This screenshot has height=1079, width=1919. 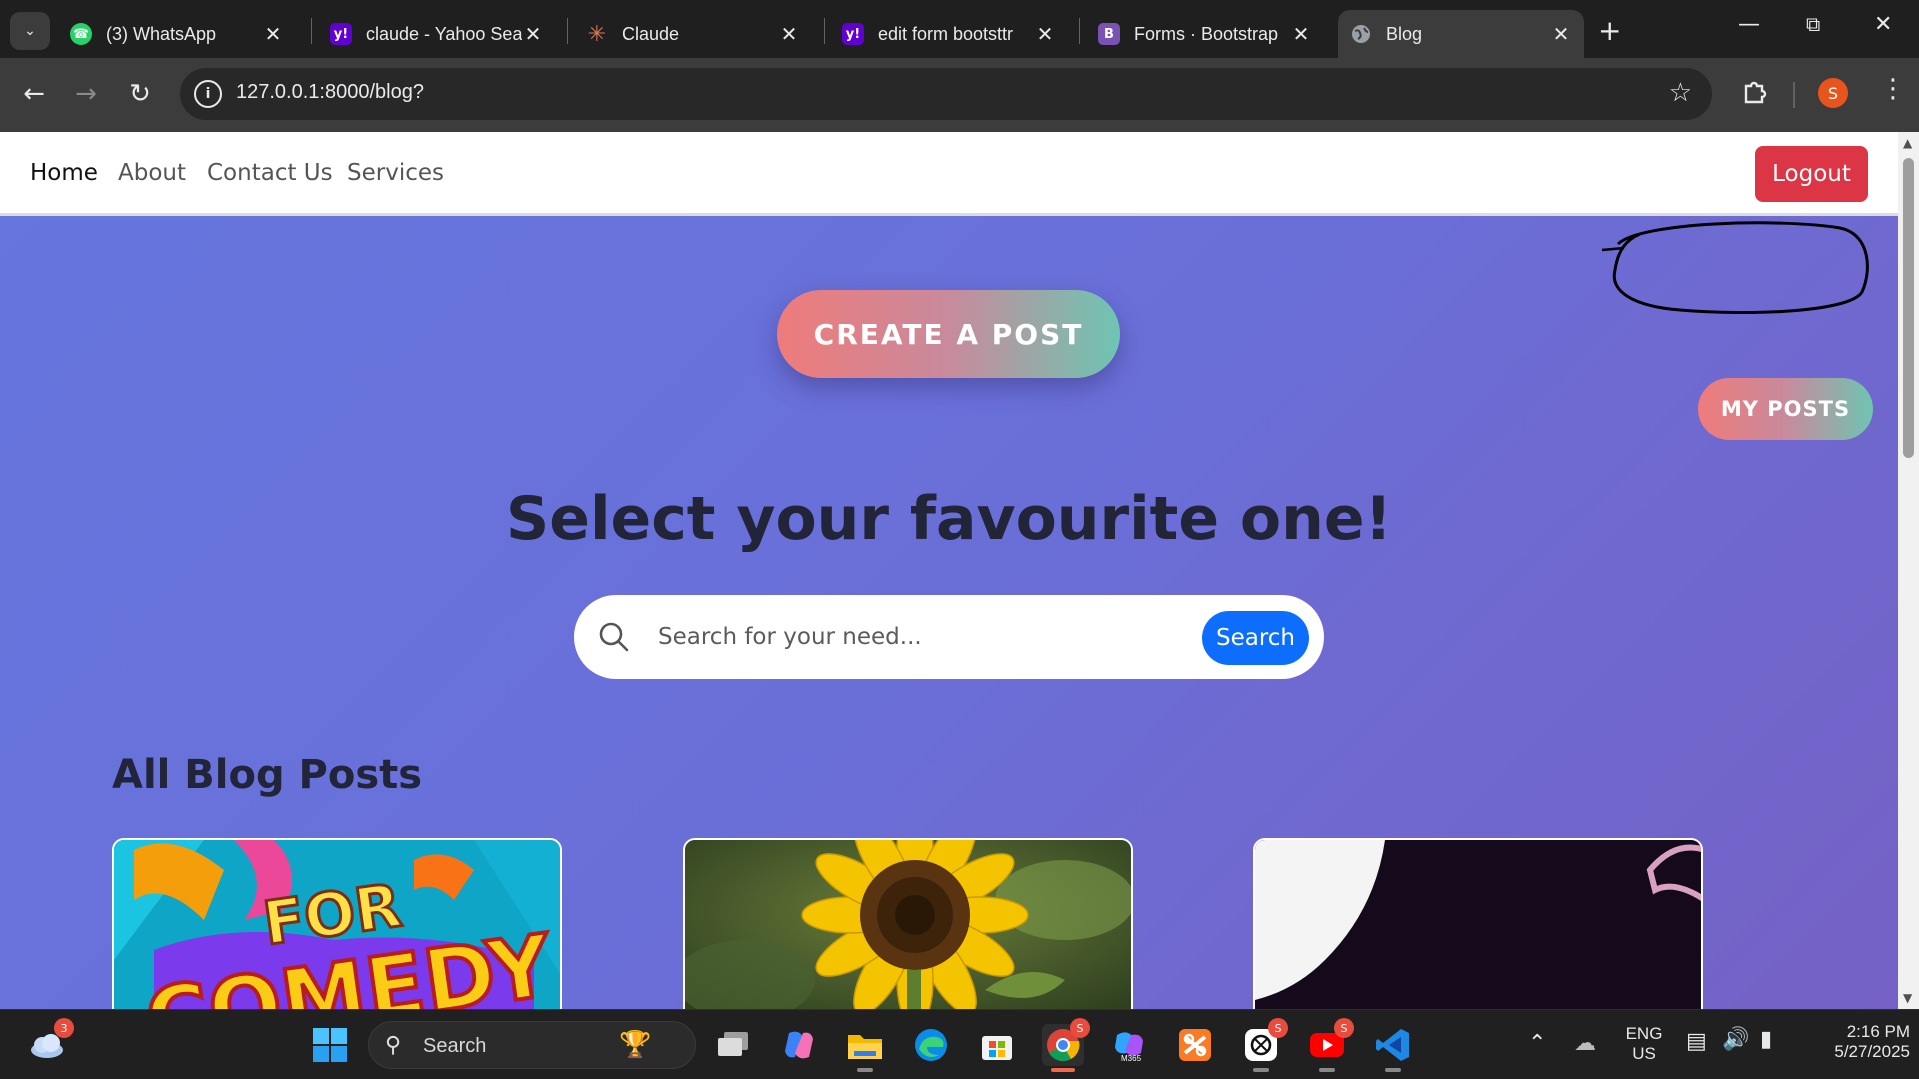 I want to click on scrollbar-thumb, so click(x=1908, y=308).